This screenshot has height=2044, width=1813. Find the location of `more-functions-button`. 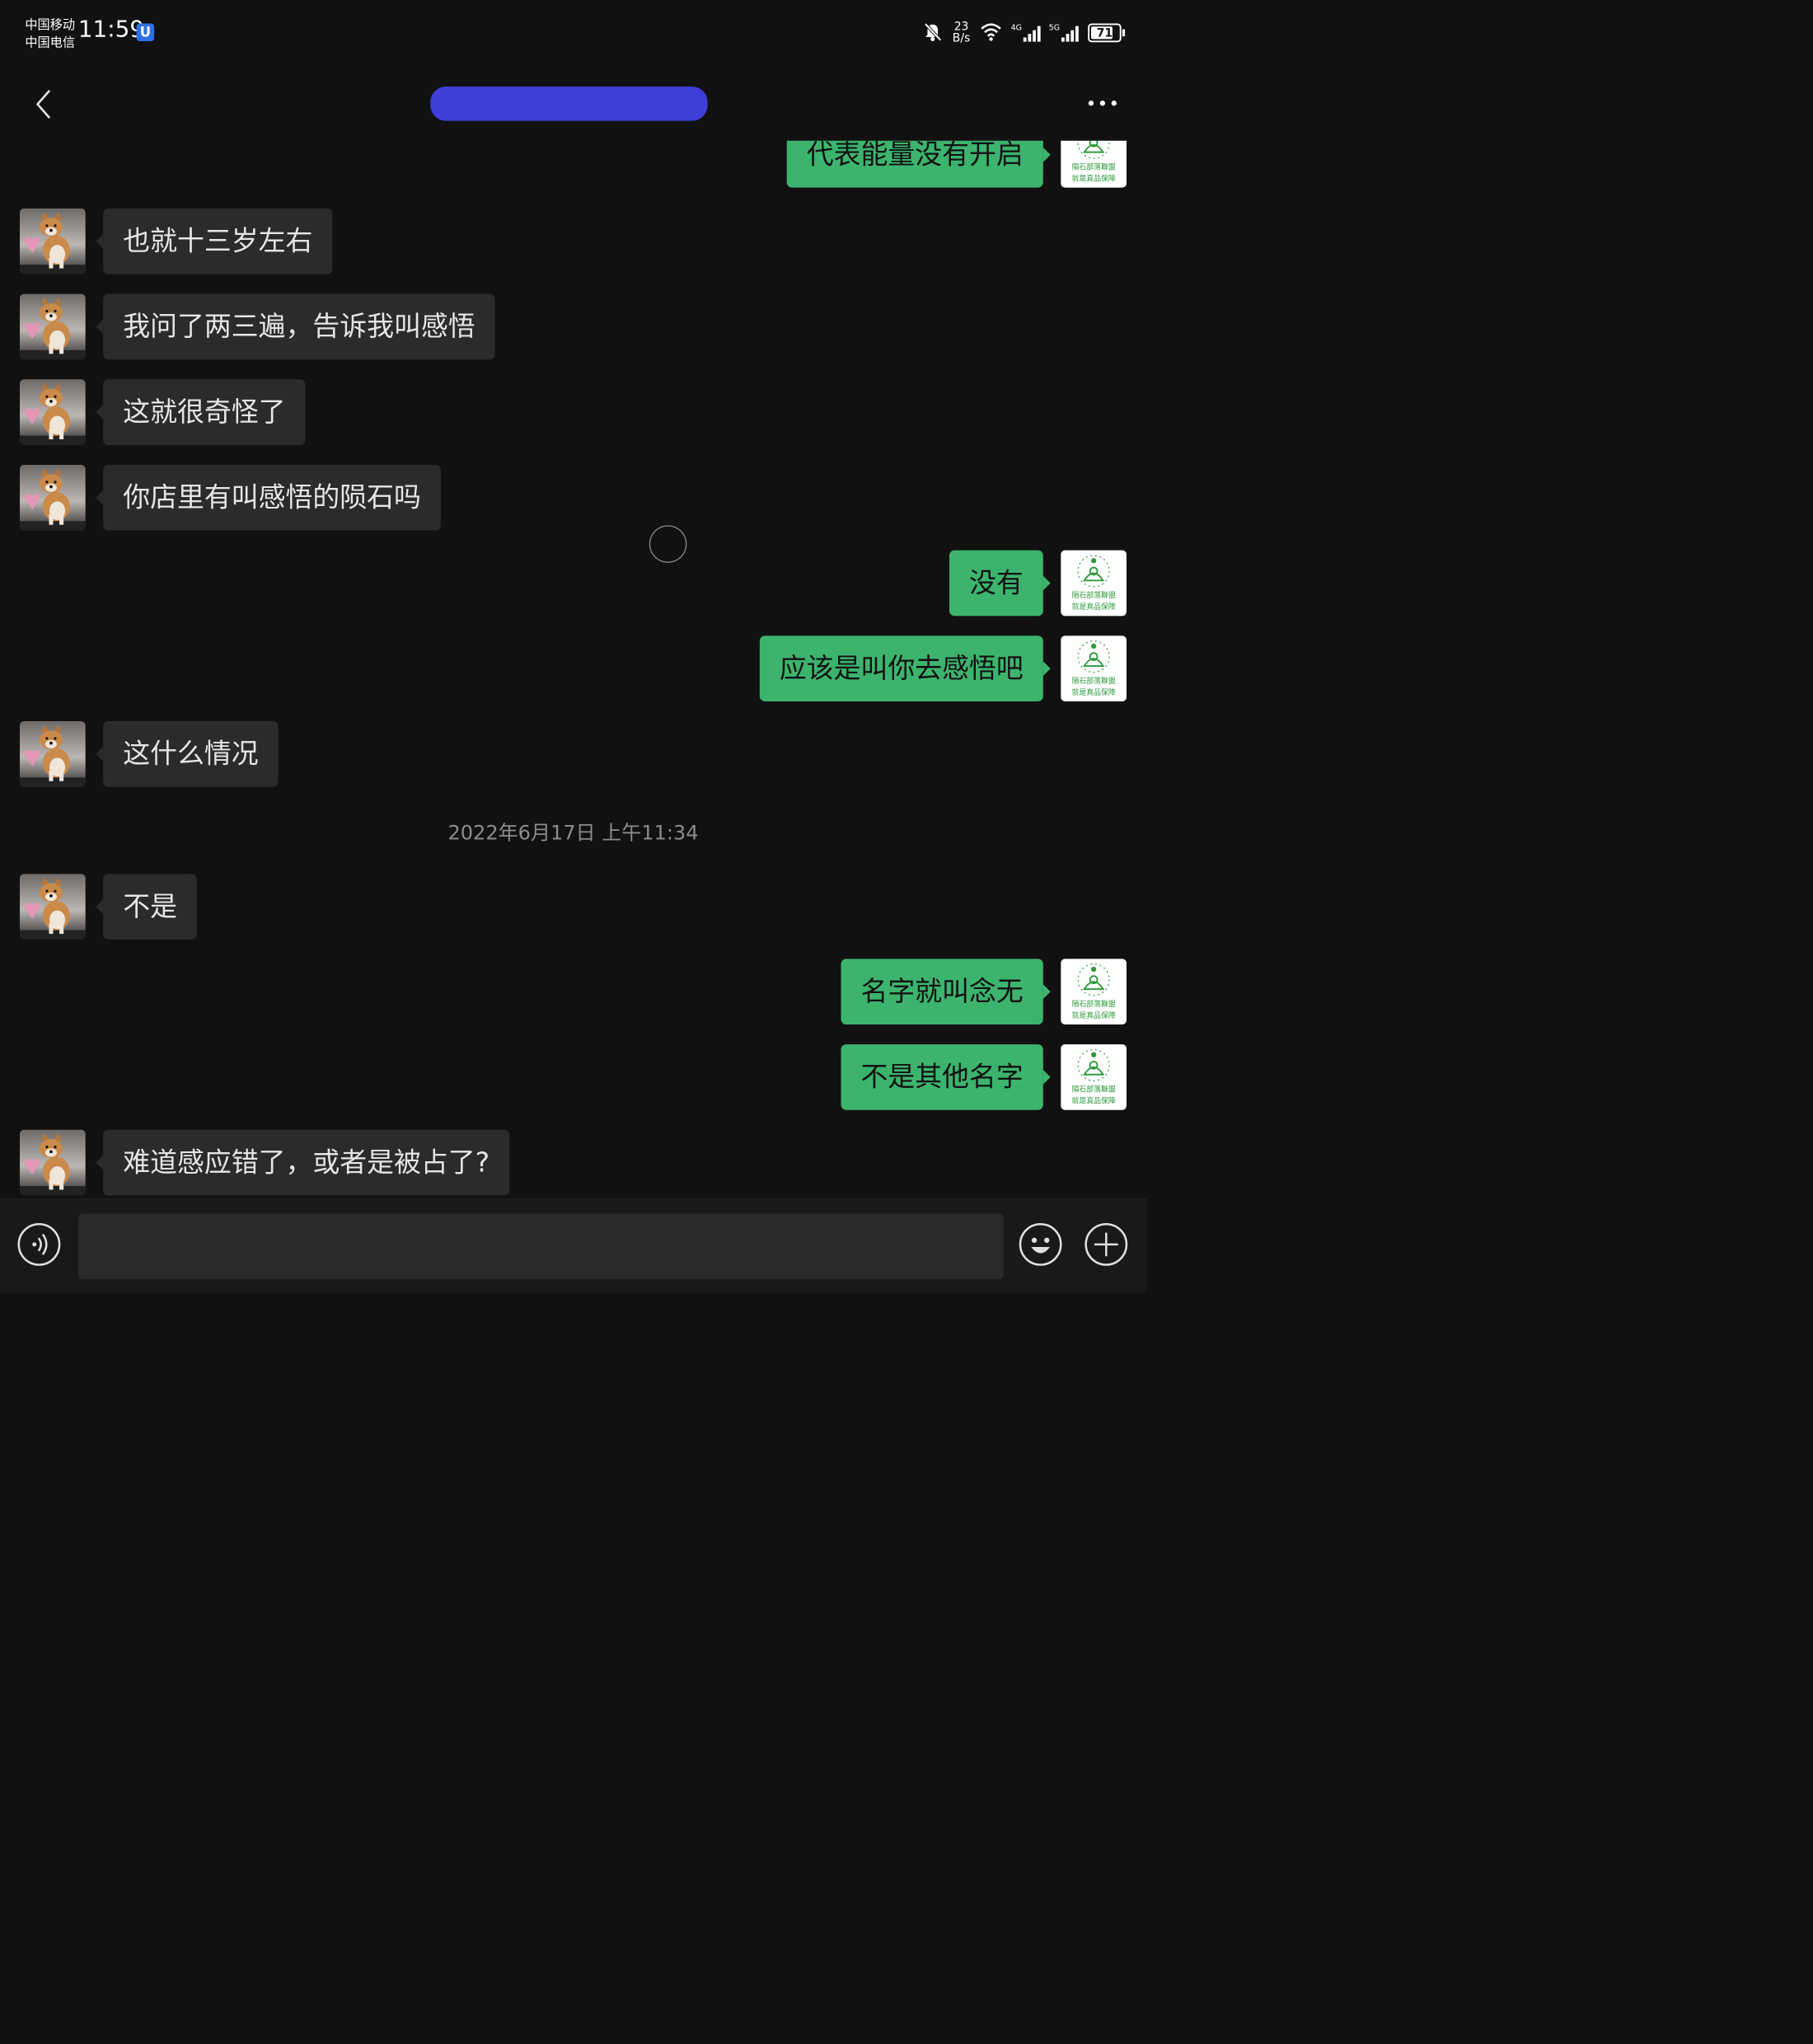

more-functions-button is located at coordinates (1106, 1244).